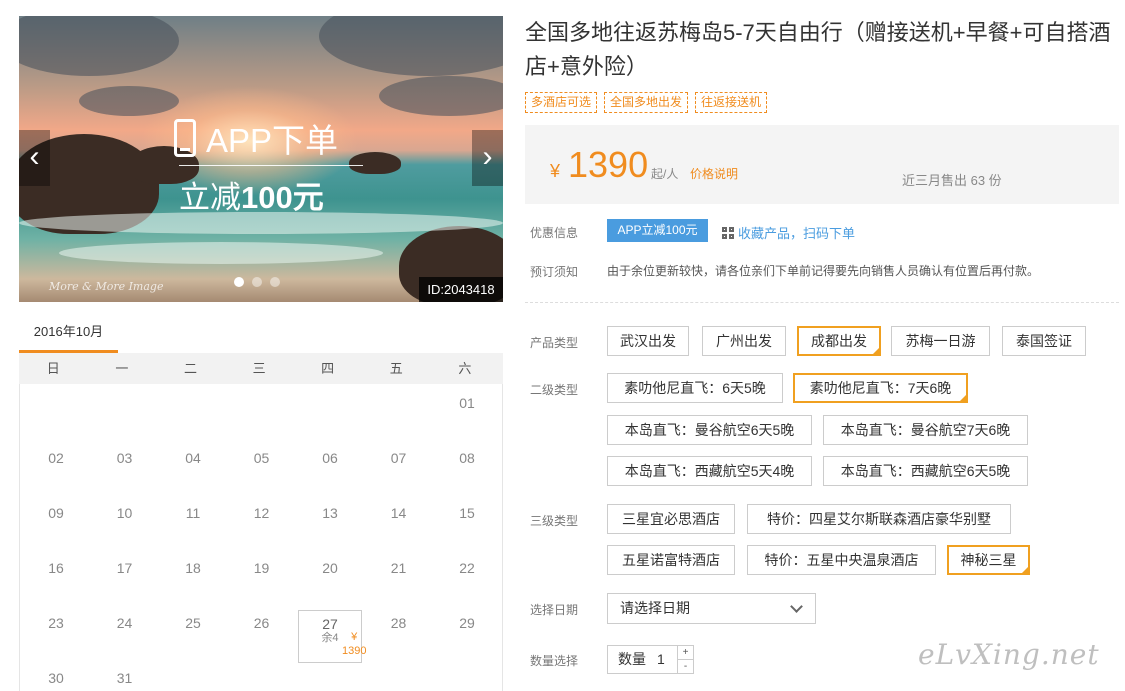 The height and width of the screenshot is (691, 1125). I want to click on calendar-day-price: ¥ 1390, so click(354, 644).